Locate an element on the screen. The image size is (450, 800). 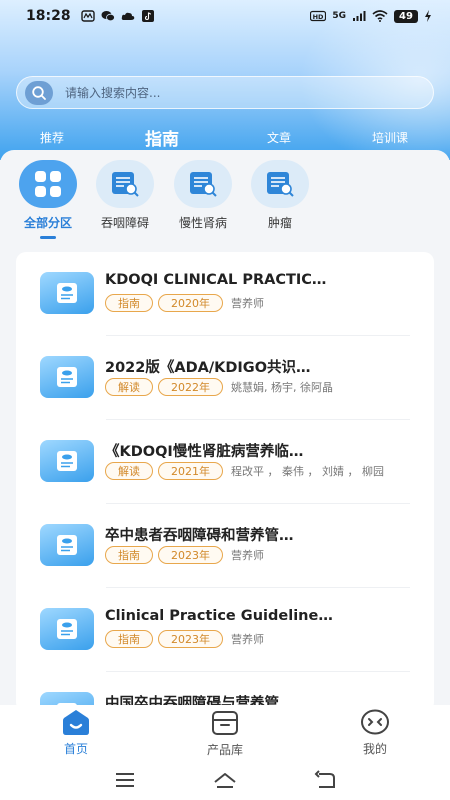
nav-profile: 我的 is located at coordinates (375, 732).